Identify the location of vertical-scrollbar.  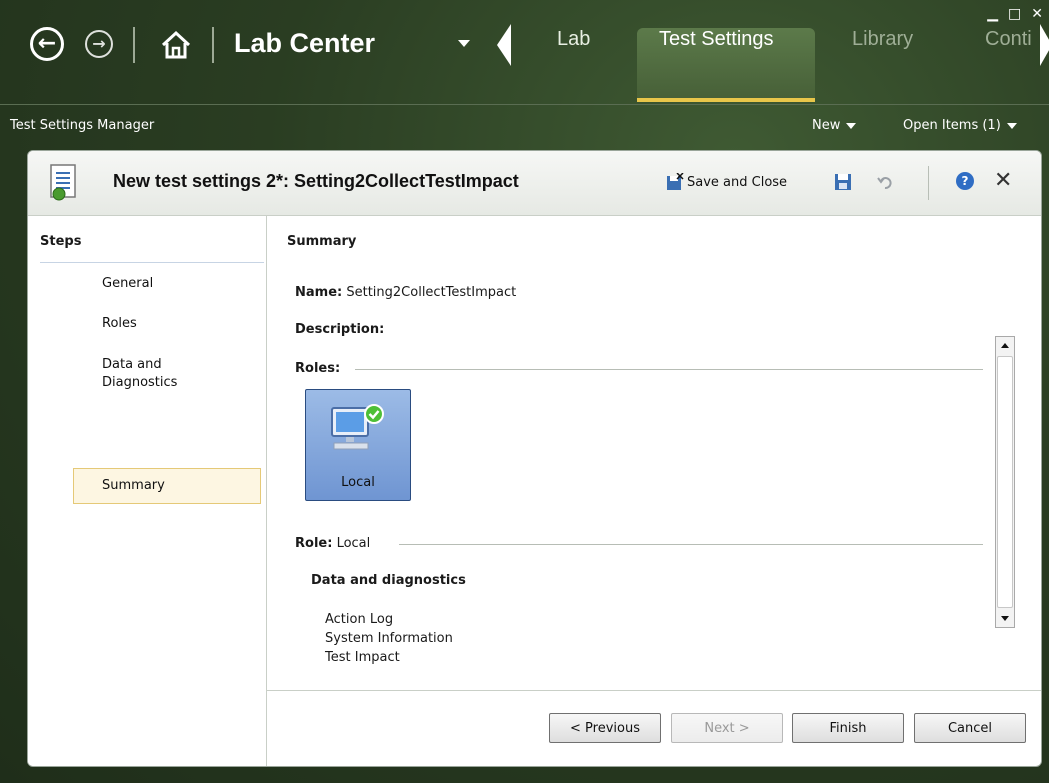
(1005, 482).